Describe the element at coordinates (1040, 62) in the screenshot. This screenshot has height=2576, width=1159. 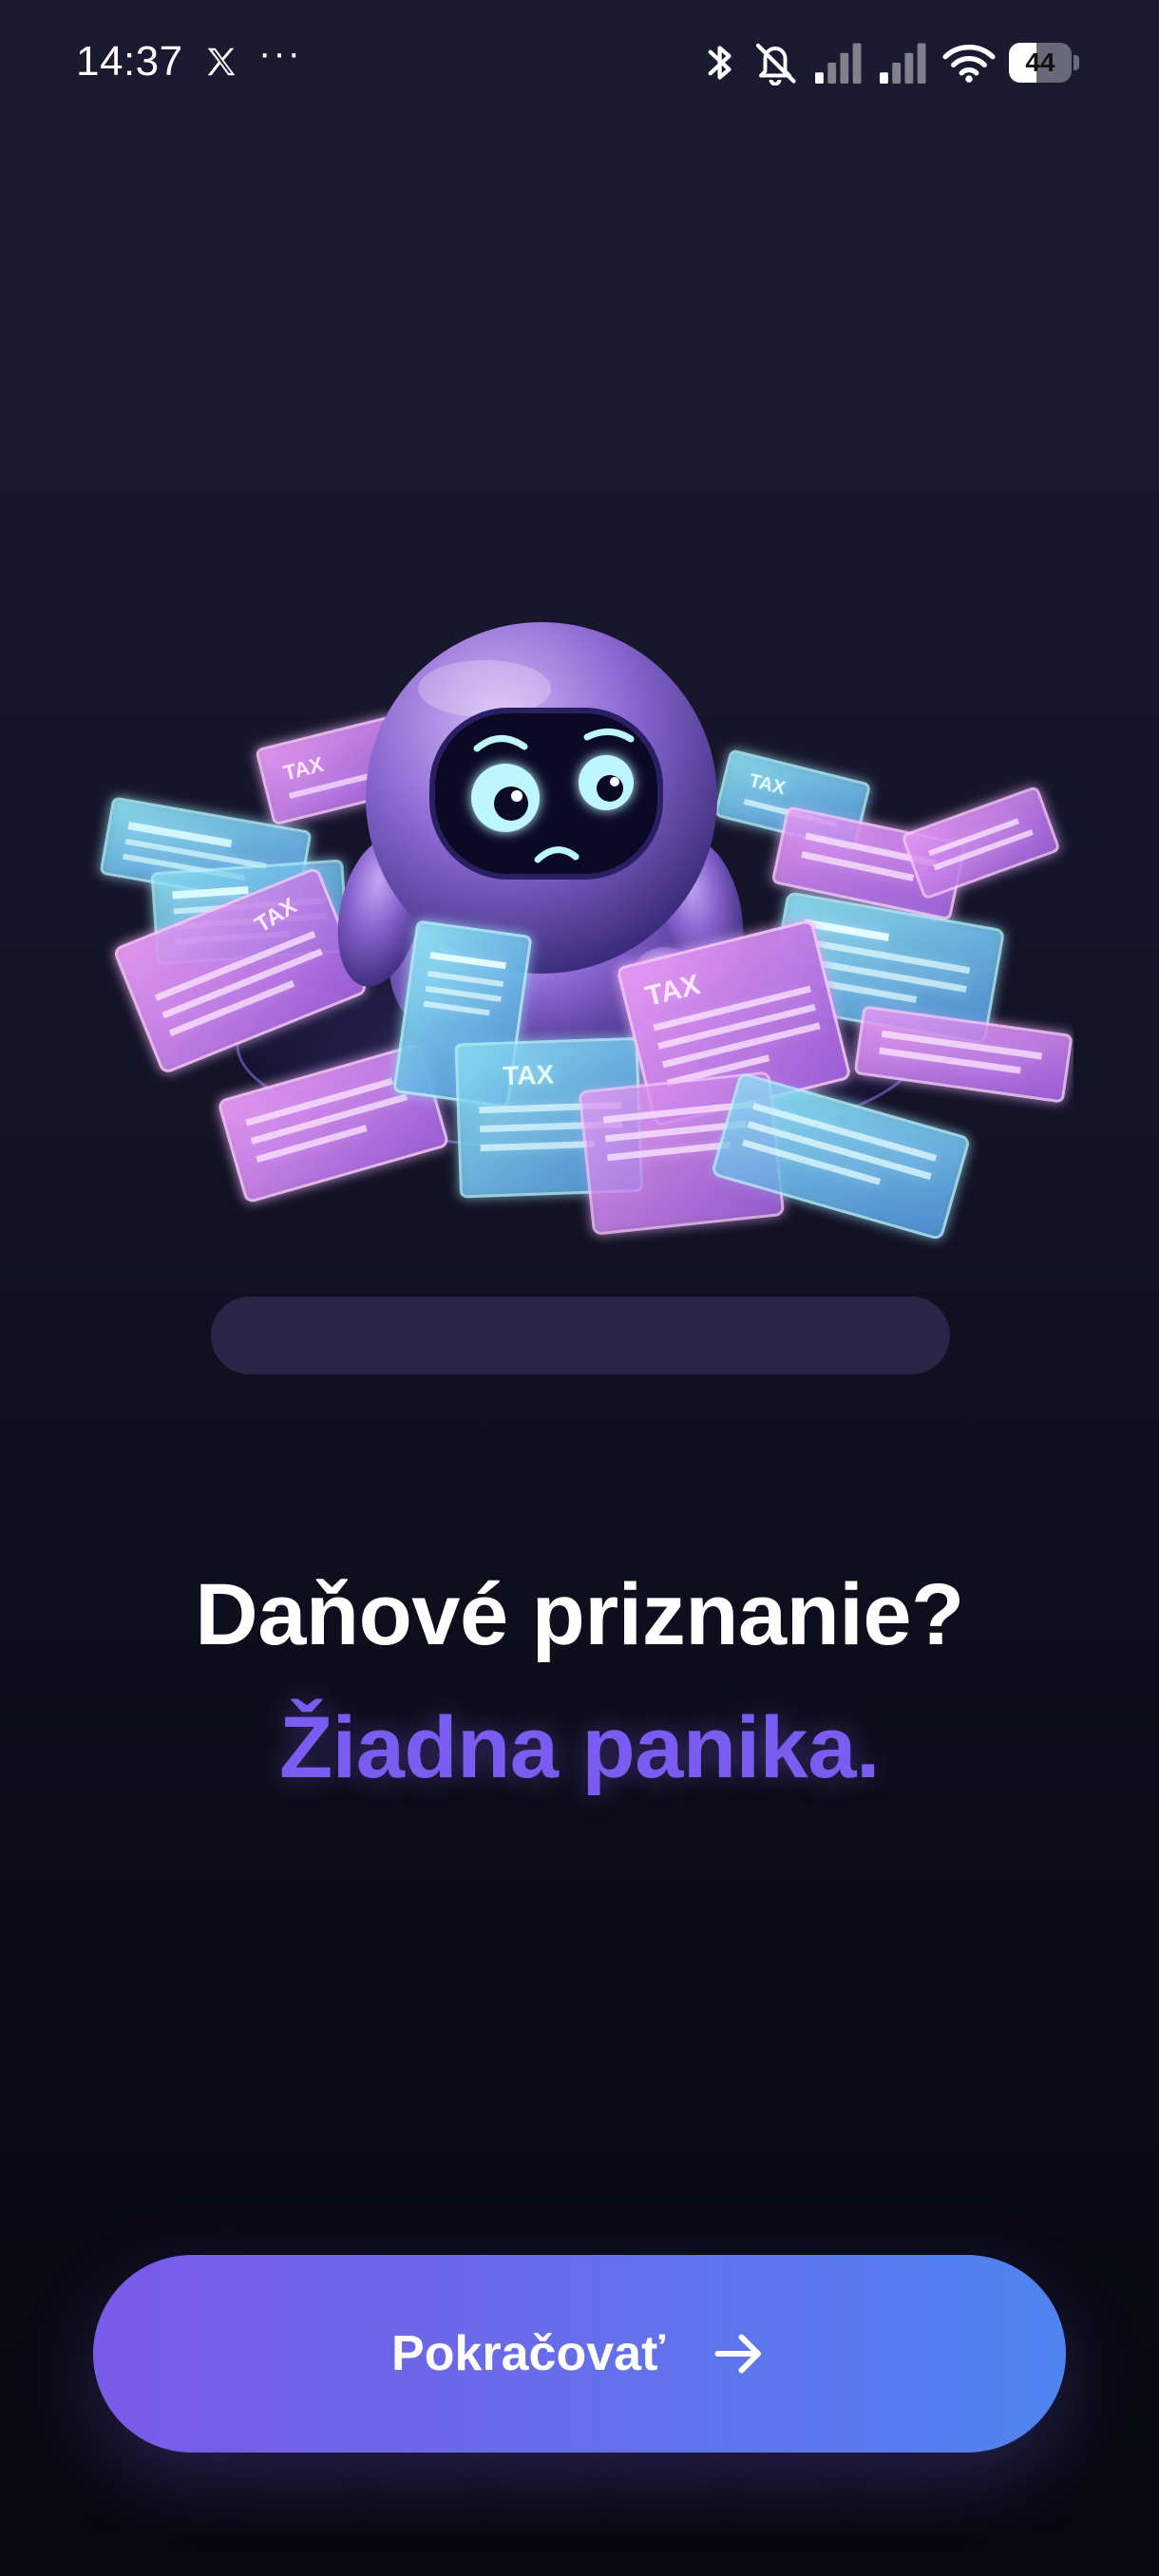
I see `battery-level: 44` at that location.